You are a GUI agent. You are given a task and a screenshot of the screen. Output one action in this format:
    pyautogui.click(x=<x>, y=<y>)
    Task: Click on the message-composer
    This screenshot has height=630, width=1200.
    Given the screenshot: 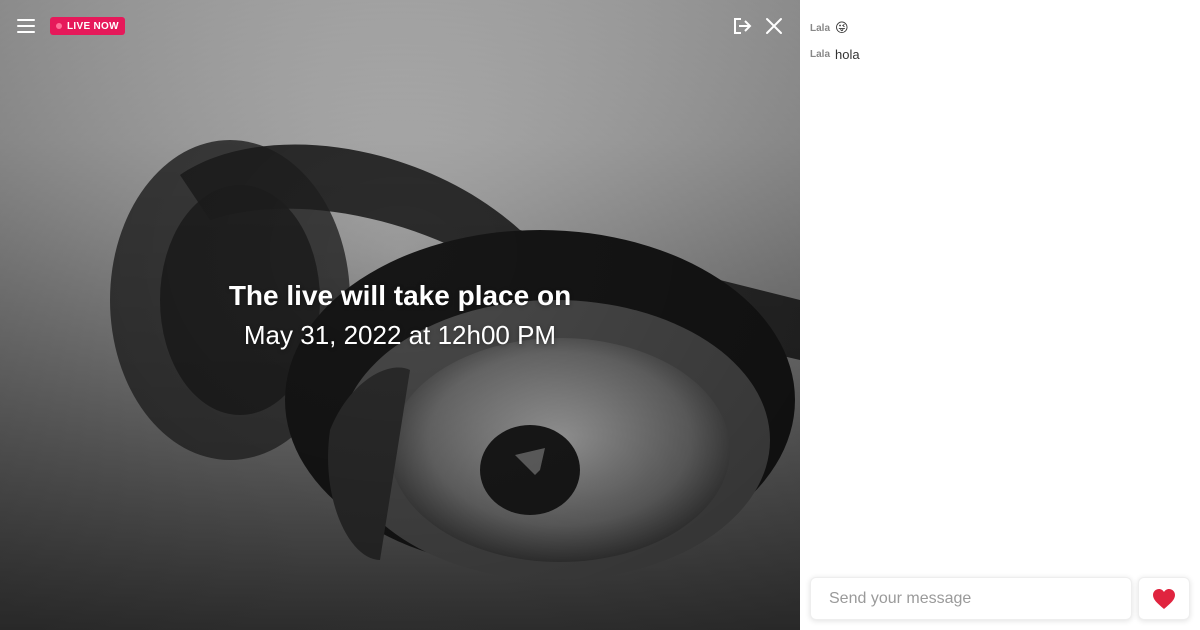 What is the action you would take?
    pyautogui.click(x=1000, y=598)
    